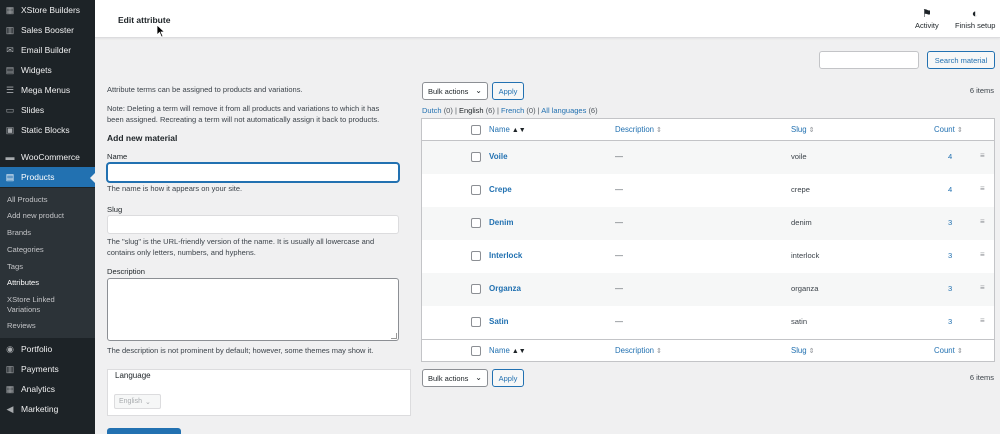 This screenshot has width=1000, height=434. I want to click on submenu-categories: Categories, so click(25, 250).